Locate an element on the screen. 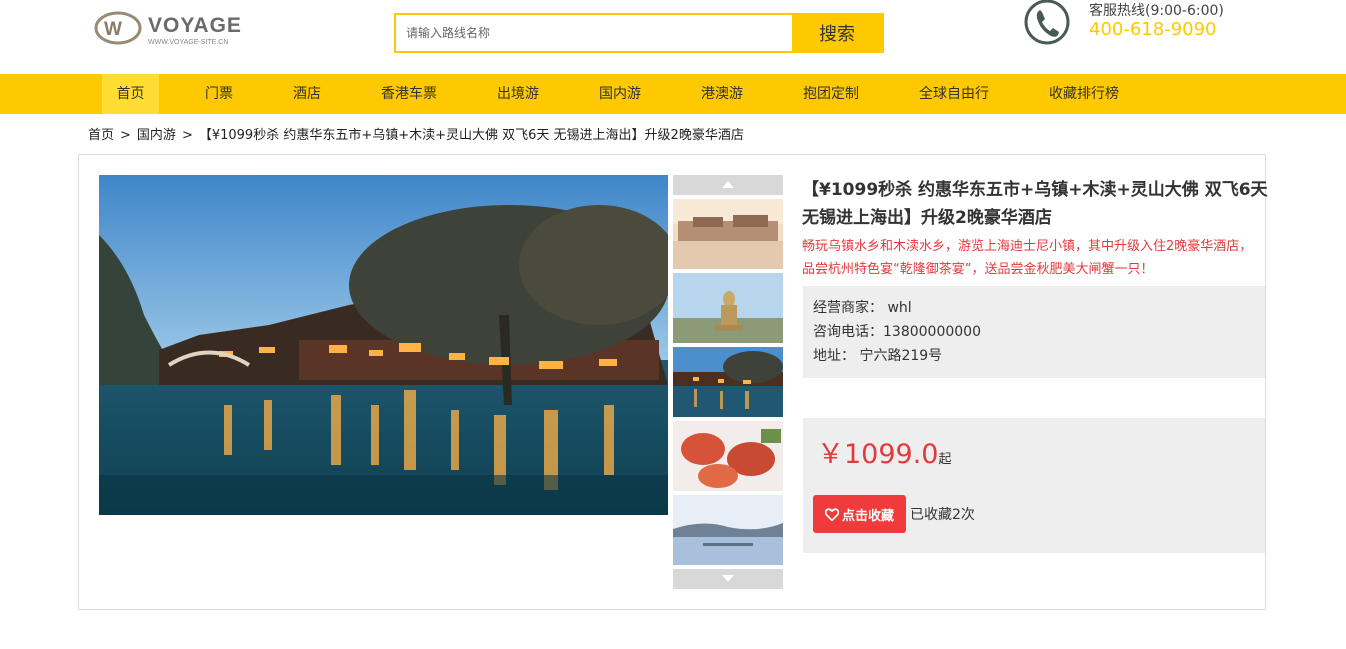 The image size is (1346, 649). voyage-logo: W VOYAGE WWW.VOYAGE-SITE.CN is located at coordinates (173, 28).